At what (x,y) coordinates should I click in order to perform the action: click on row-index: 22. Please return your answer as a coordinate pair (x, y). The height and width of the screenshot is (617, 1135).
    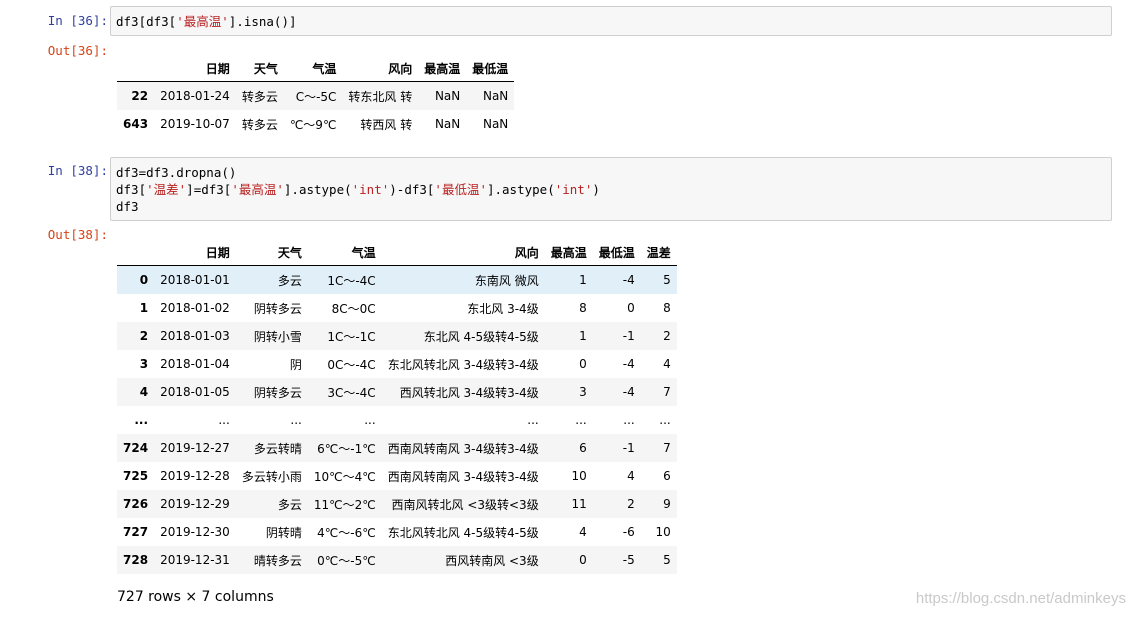
    Looking at the image, I should click on (140, 96).